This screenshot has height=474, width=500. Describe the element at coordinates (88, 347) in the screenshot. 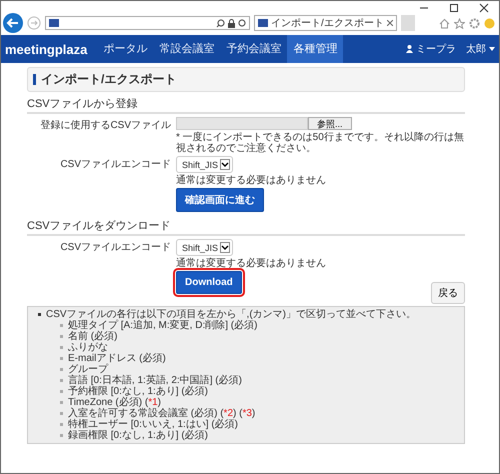

I see `field-list-item: ふりがな` at that location.